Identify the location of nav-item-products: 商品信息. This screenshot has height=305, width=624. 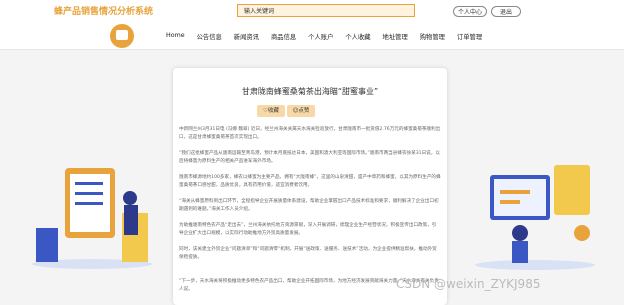
(283, 36).